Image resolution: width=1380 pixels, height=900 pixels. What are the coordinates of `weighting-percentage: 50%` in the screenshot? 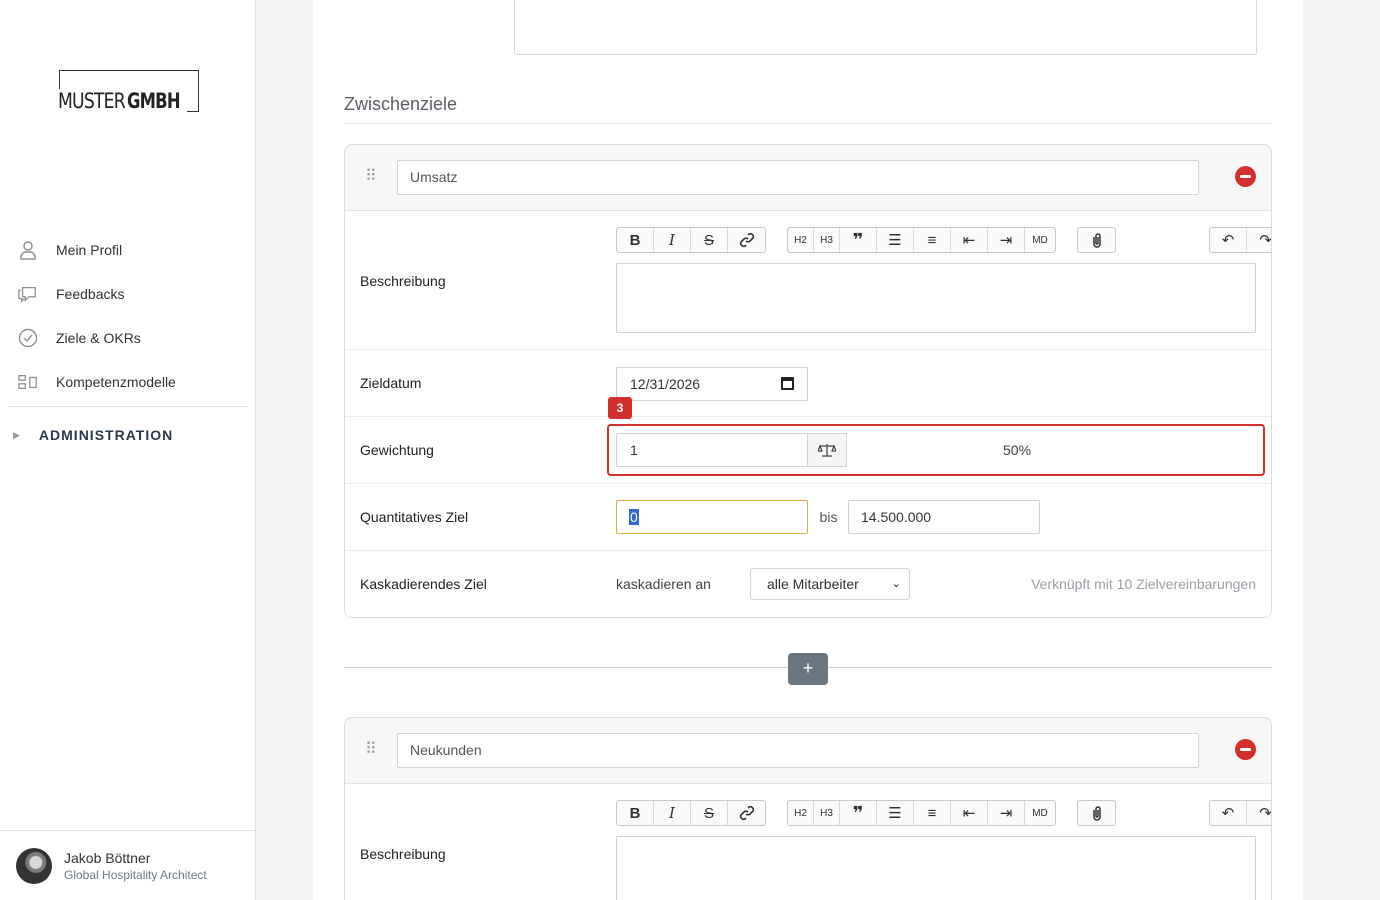 It's located at (1017, 450).